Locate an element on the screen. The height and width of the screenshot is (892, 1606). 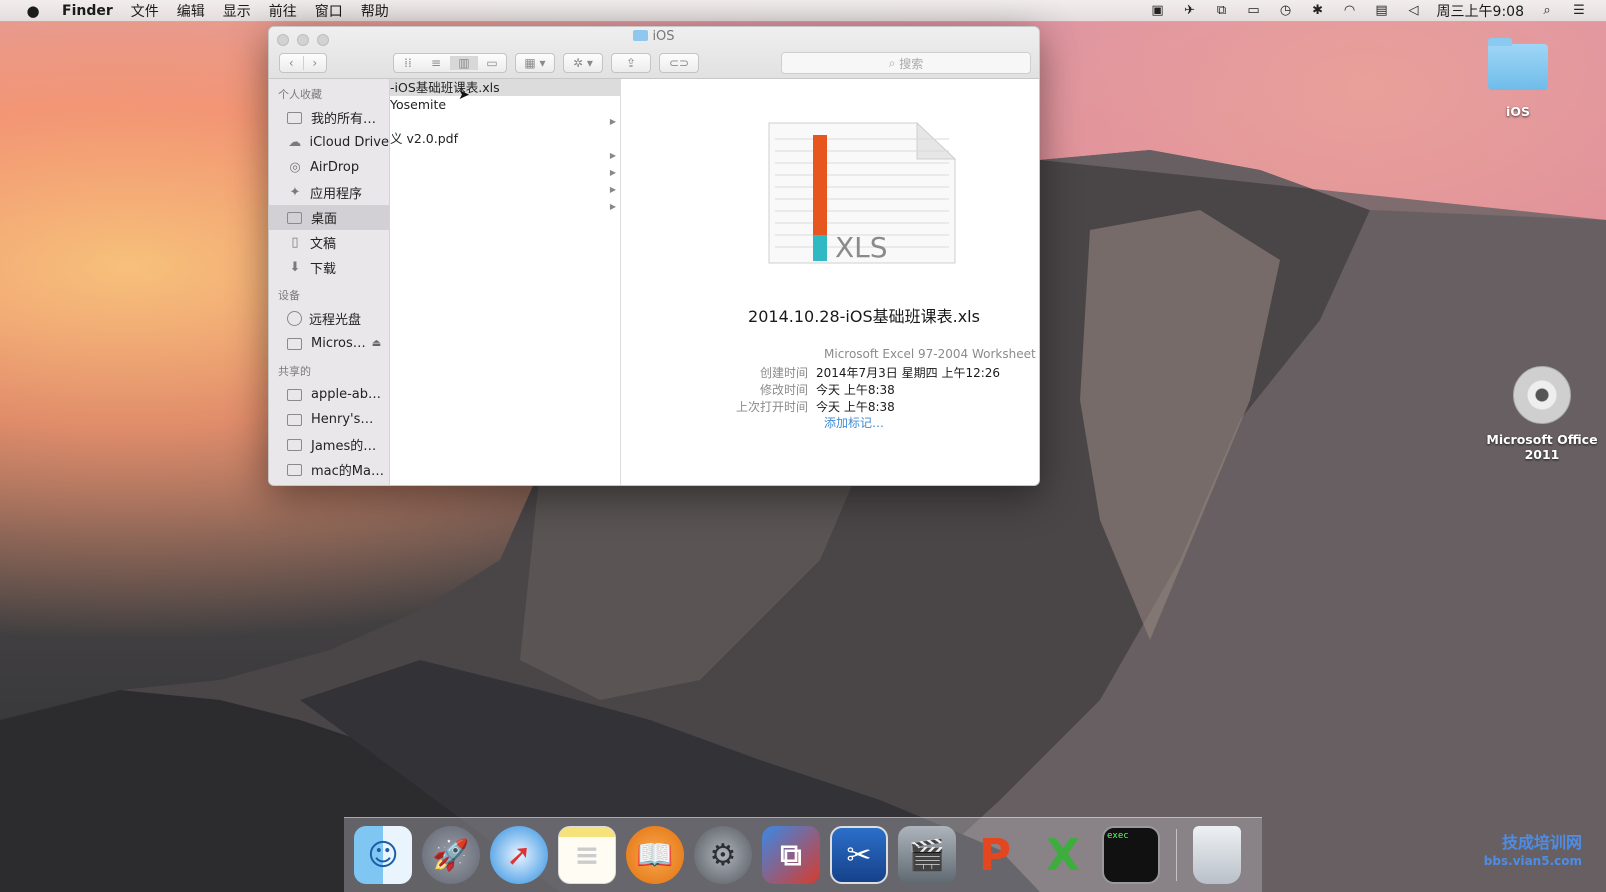
ibooks-icon: 📖 is located at coordinates (655, 855).